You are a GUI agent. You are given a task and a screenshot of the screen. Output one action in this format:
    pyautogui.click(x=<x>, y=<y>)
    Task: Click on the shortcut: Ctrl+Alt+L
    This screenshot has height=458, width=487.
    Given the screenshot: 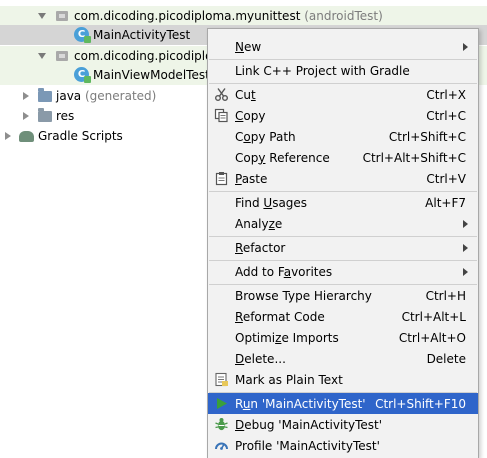 What is the action you would take?
    pyautogui.click(x=433, y=316)
    